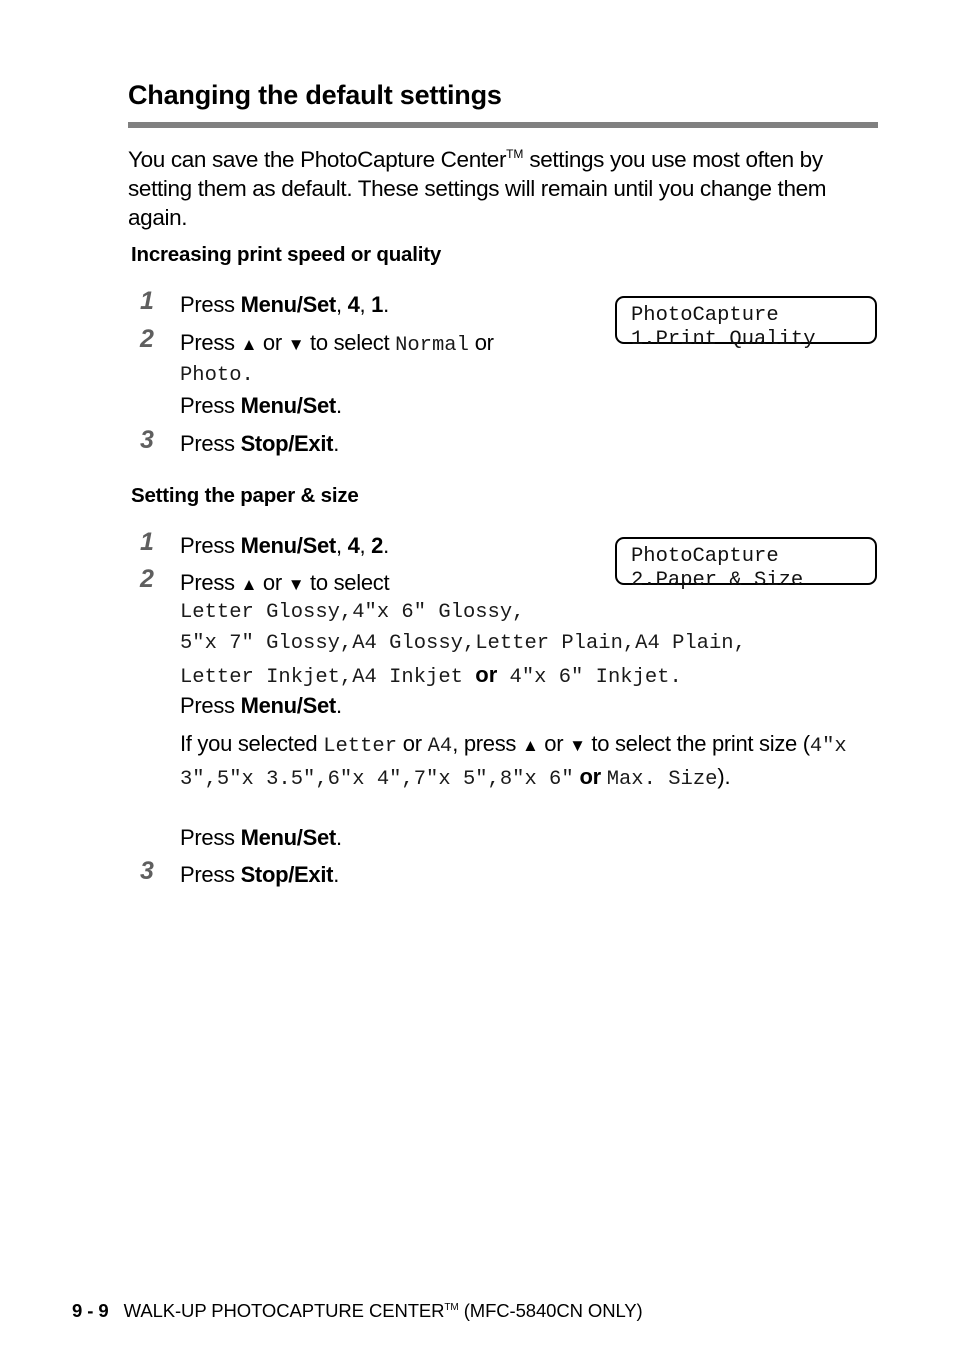  What do you see at coordinates (284, 1310) in the screenshot?
I see `footer-title-before-tm: WALK-UP PHOTOCAPTURE CENTER` at bounding box center [284, 1310].